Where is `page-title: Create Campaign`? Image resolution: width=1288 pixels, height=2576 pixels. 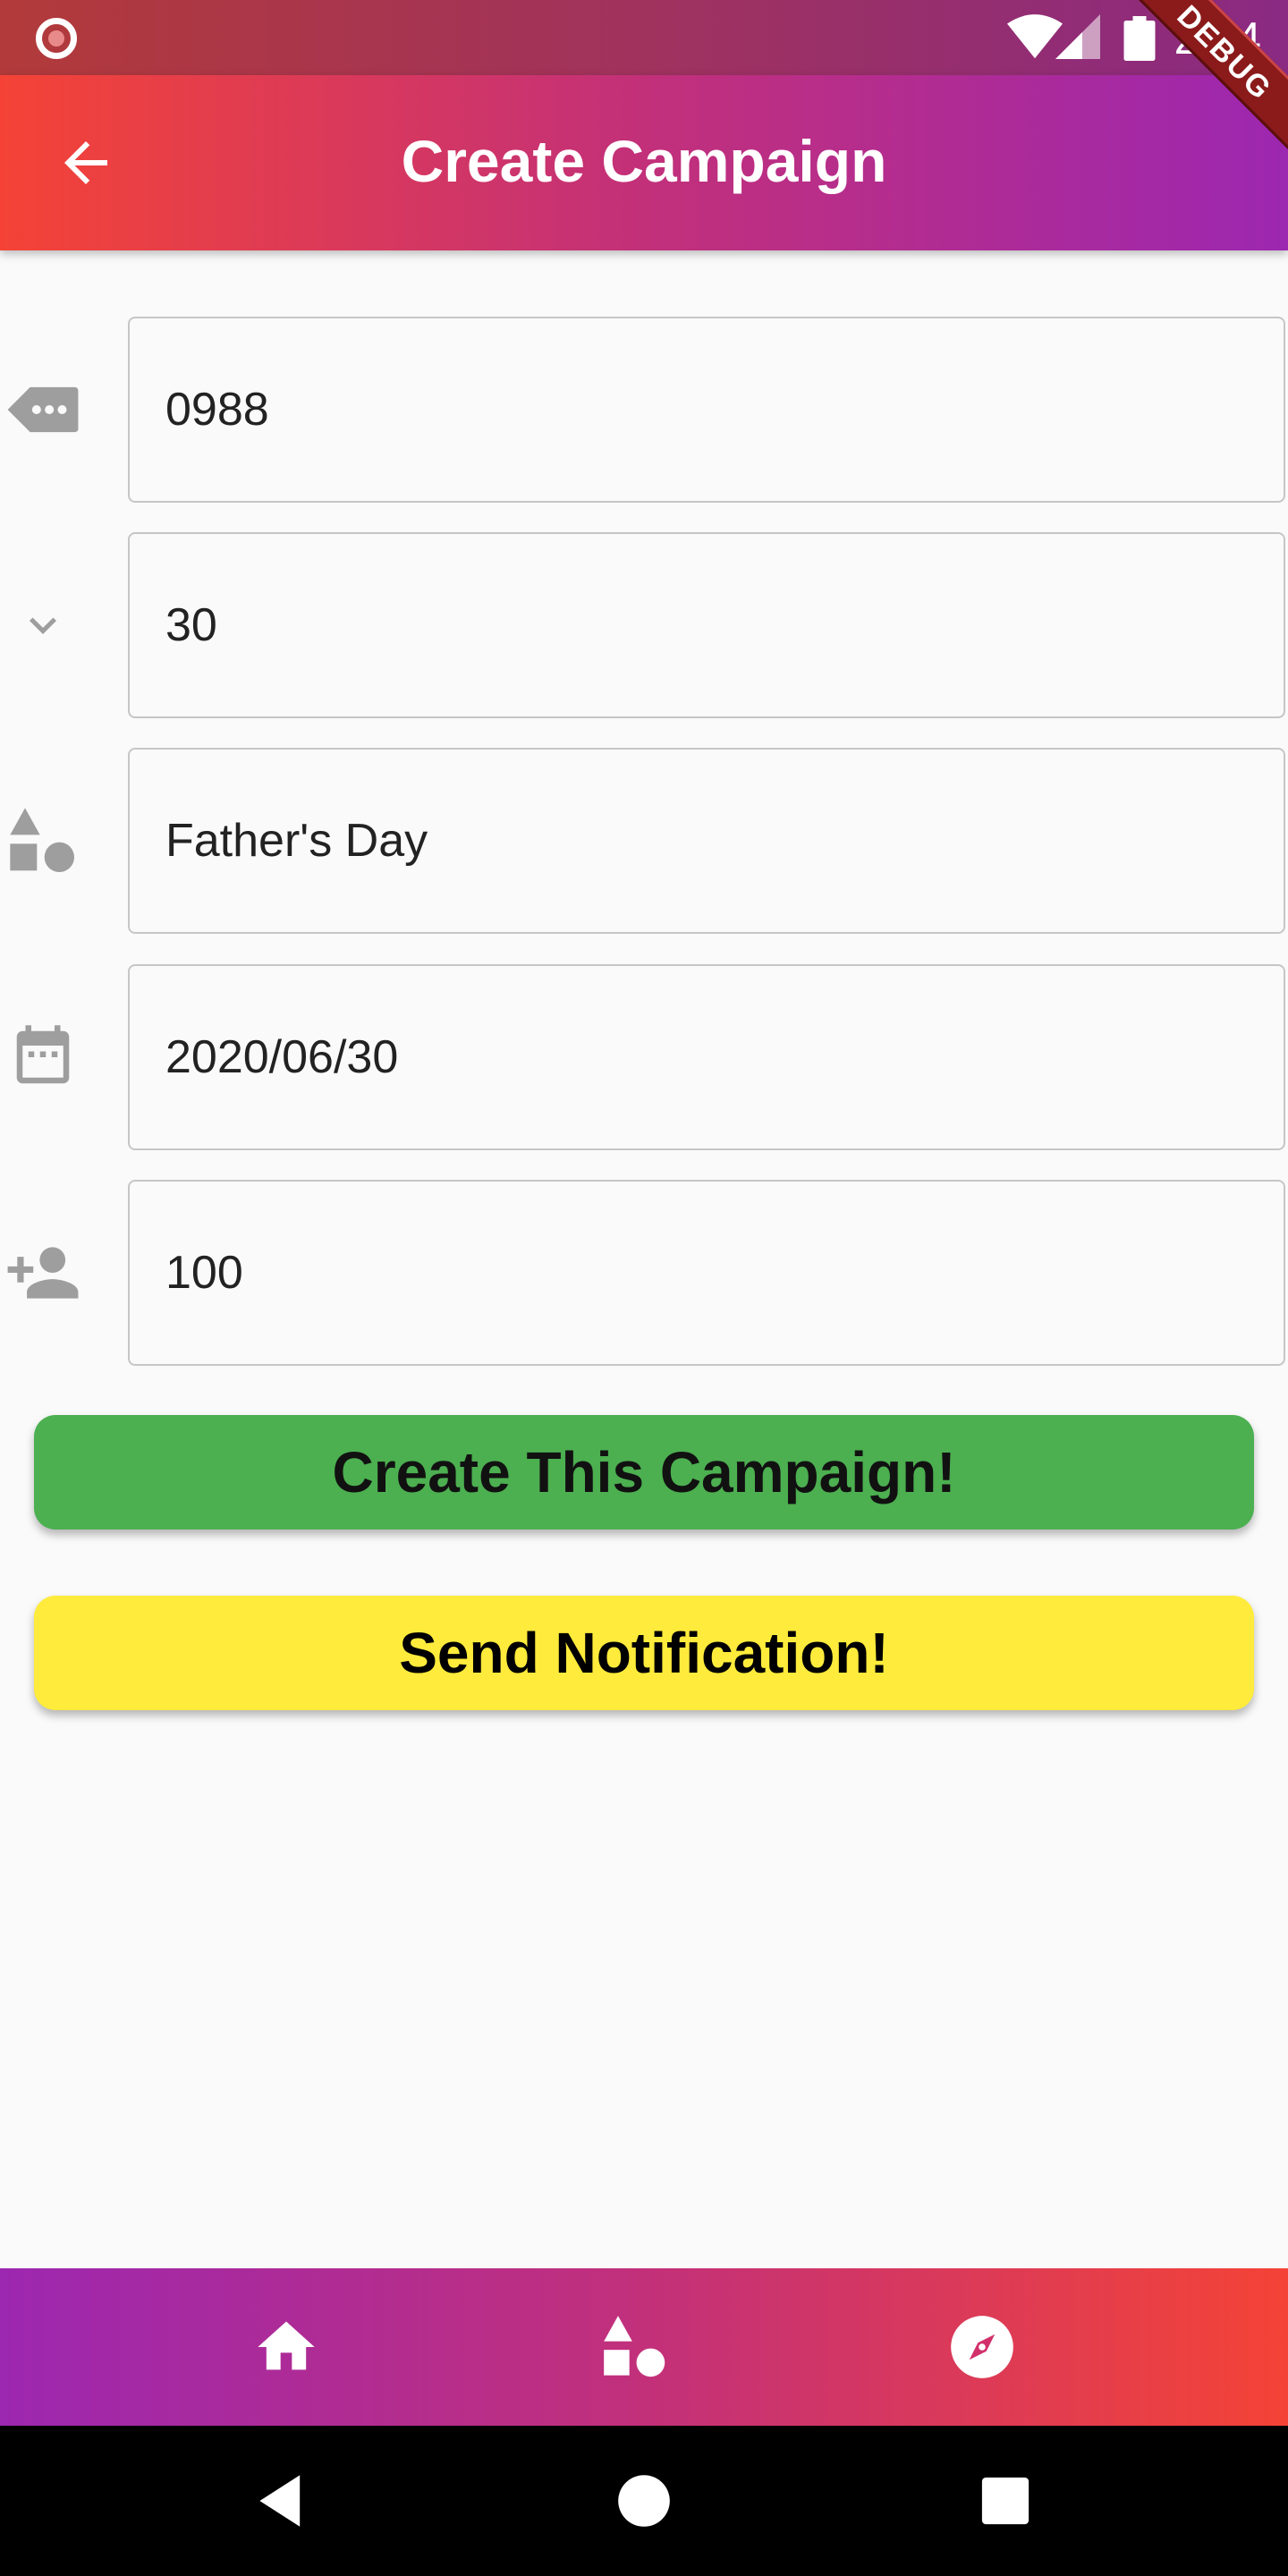
page-title: Create Campaign is located at coordinates (644, 161).